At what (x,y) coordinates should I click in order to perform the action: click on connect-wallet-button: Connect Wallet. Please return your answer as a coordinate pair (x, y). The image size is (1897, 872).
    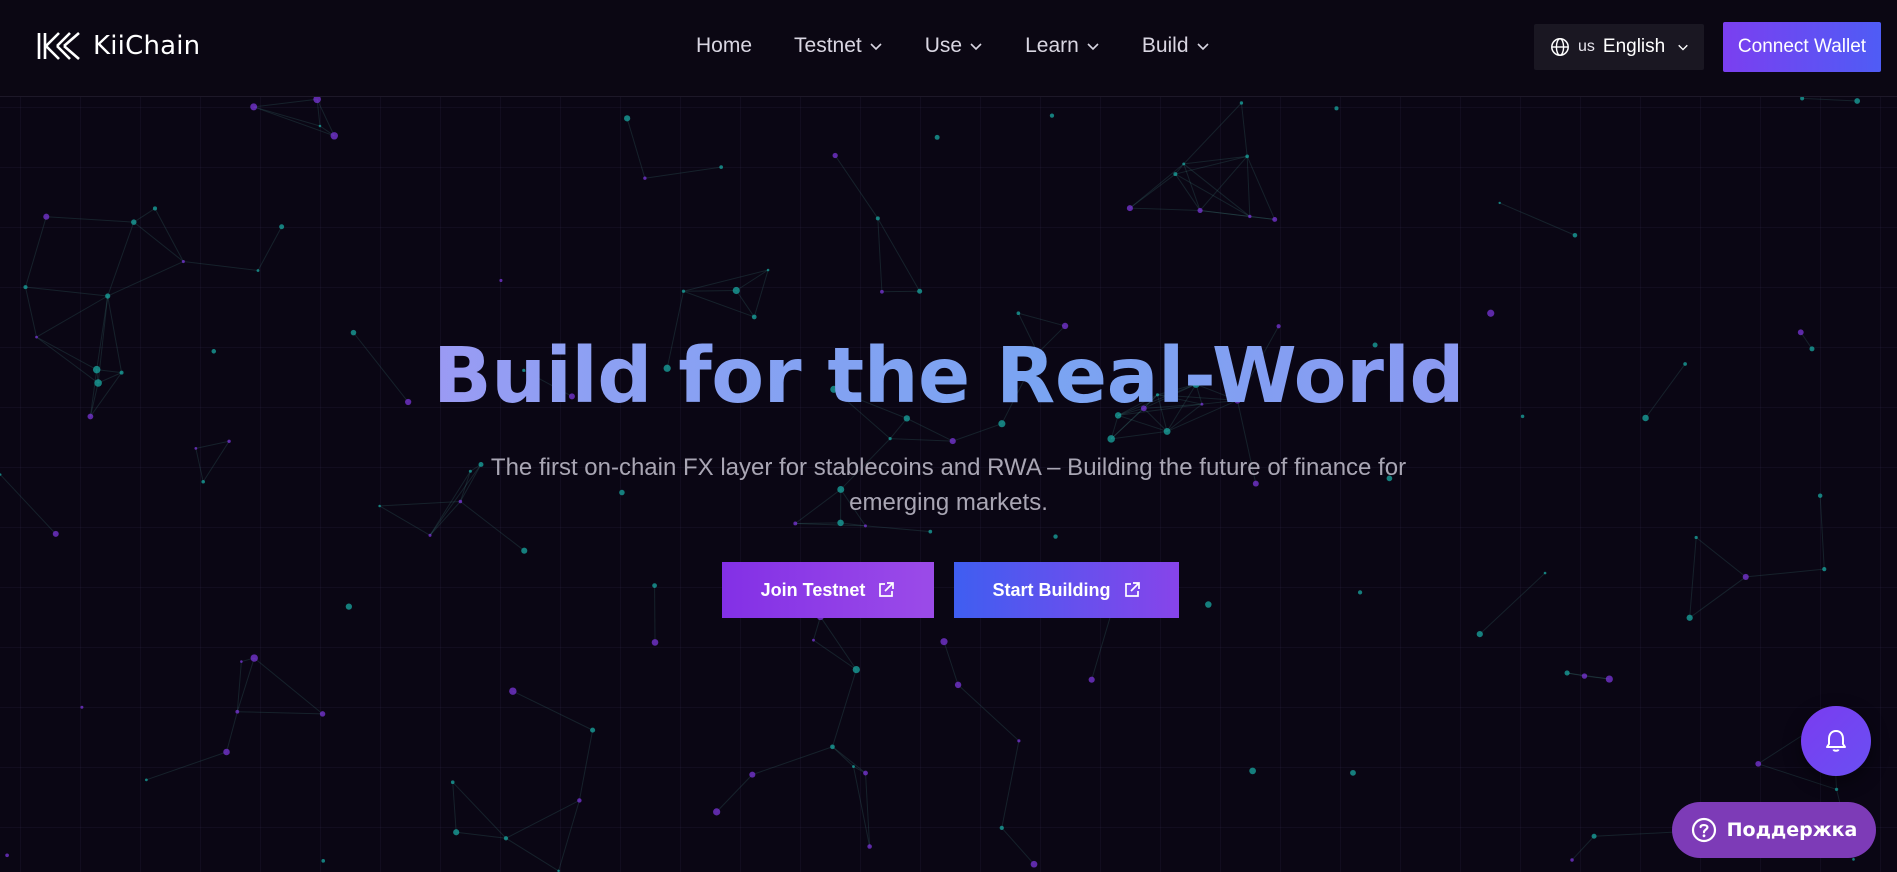
    Looking at the image, I should click on (1802, 47).